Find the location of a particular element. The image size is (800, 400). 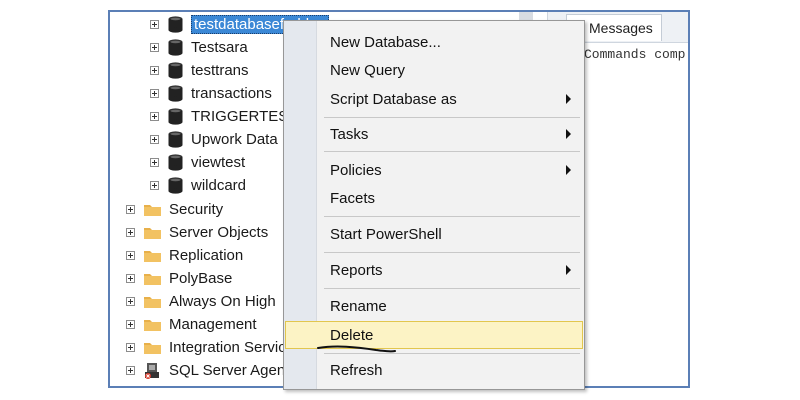

tree-item-label: transactions is located at coordinates (231, 93).